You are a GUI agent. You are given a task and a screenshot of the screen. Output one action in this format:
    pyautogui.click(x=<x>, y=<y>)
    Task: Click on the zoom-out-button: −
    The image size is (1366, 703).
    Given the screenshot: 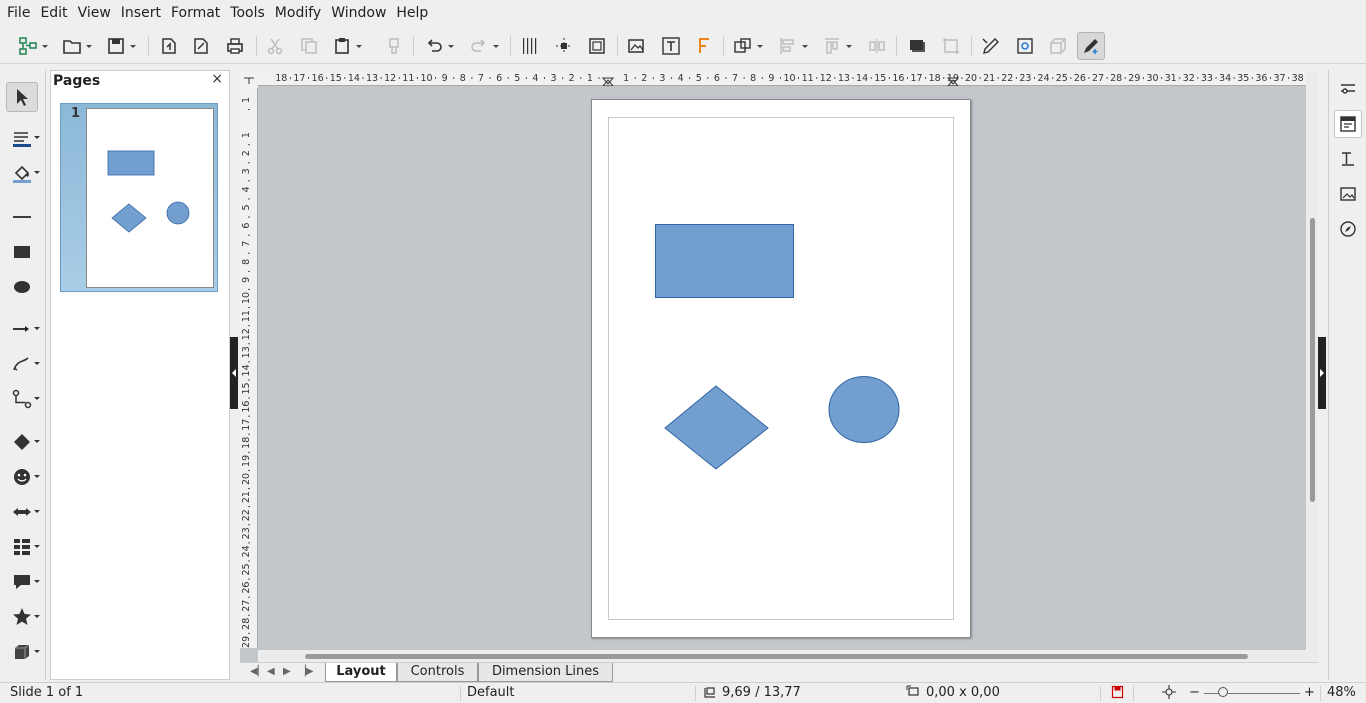 What is the action you would take?
    pyautogui.click(x=1194, y=692)
    